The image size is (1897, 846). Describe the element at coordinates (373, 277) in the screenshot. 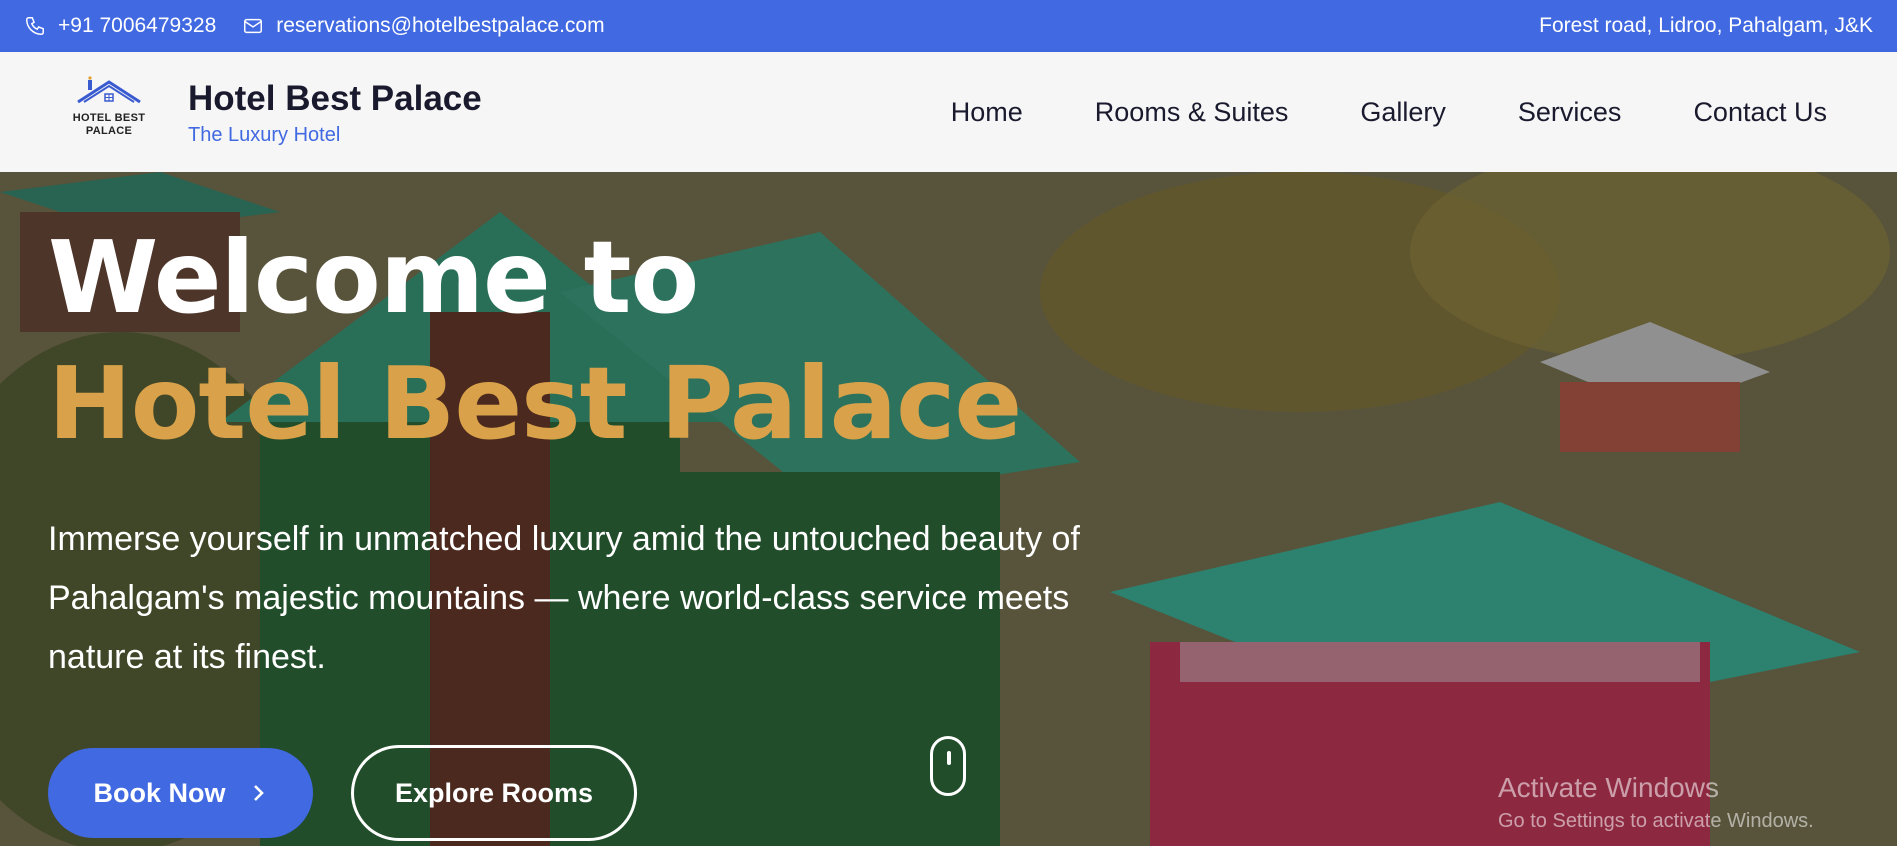

I see `hero-title-line1: Welcome to` at that location.